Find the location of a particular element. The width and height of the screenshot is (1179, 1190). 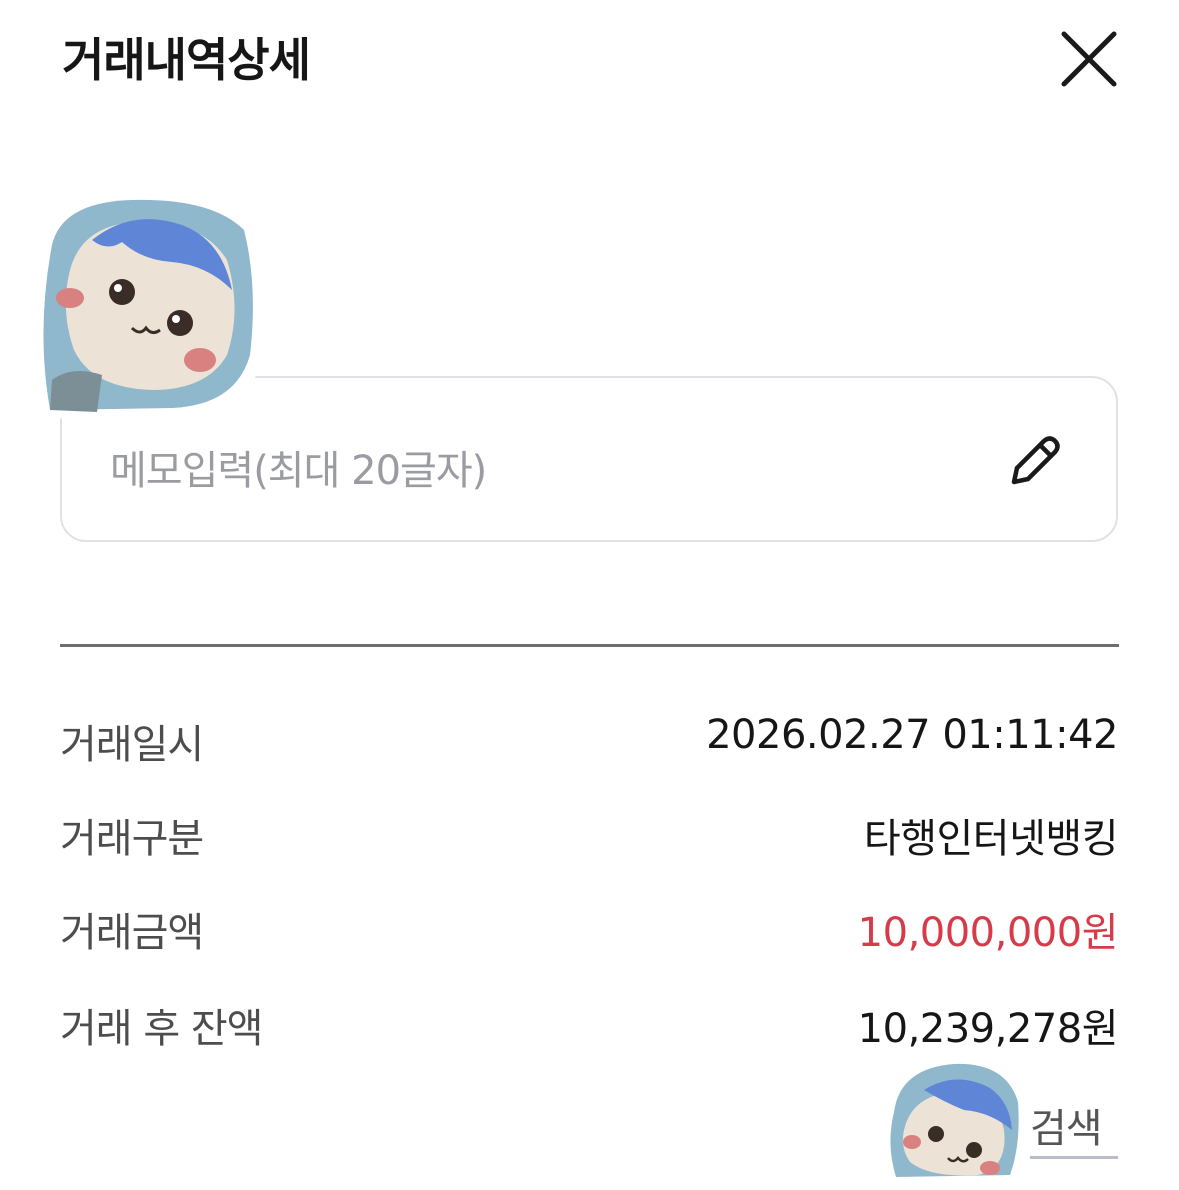

pencil-icon is located at coordinates (1036, 460).